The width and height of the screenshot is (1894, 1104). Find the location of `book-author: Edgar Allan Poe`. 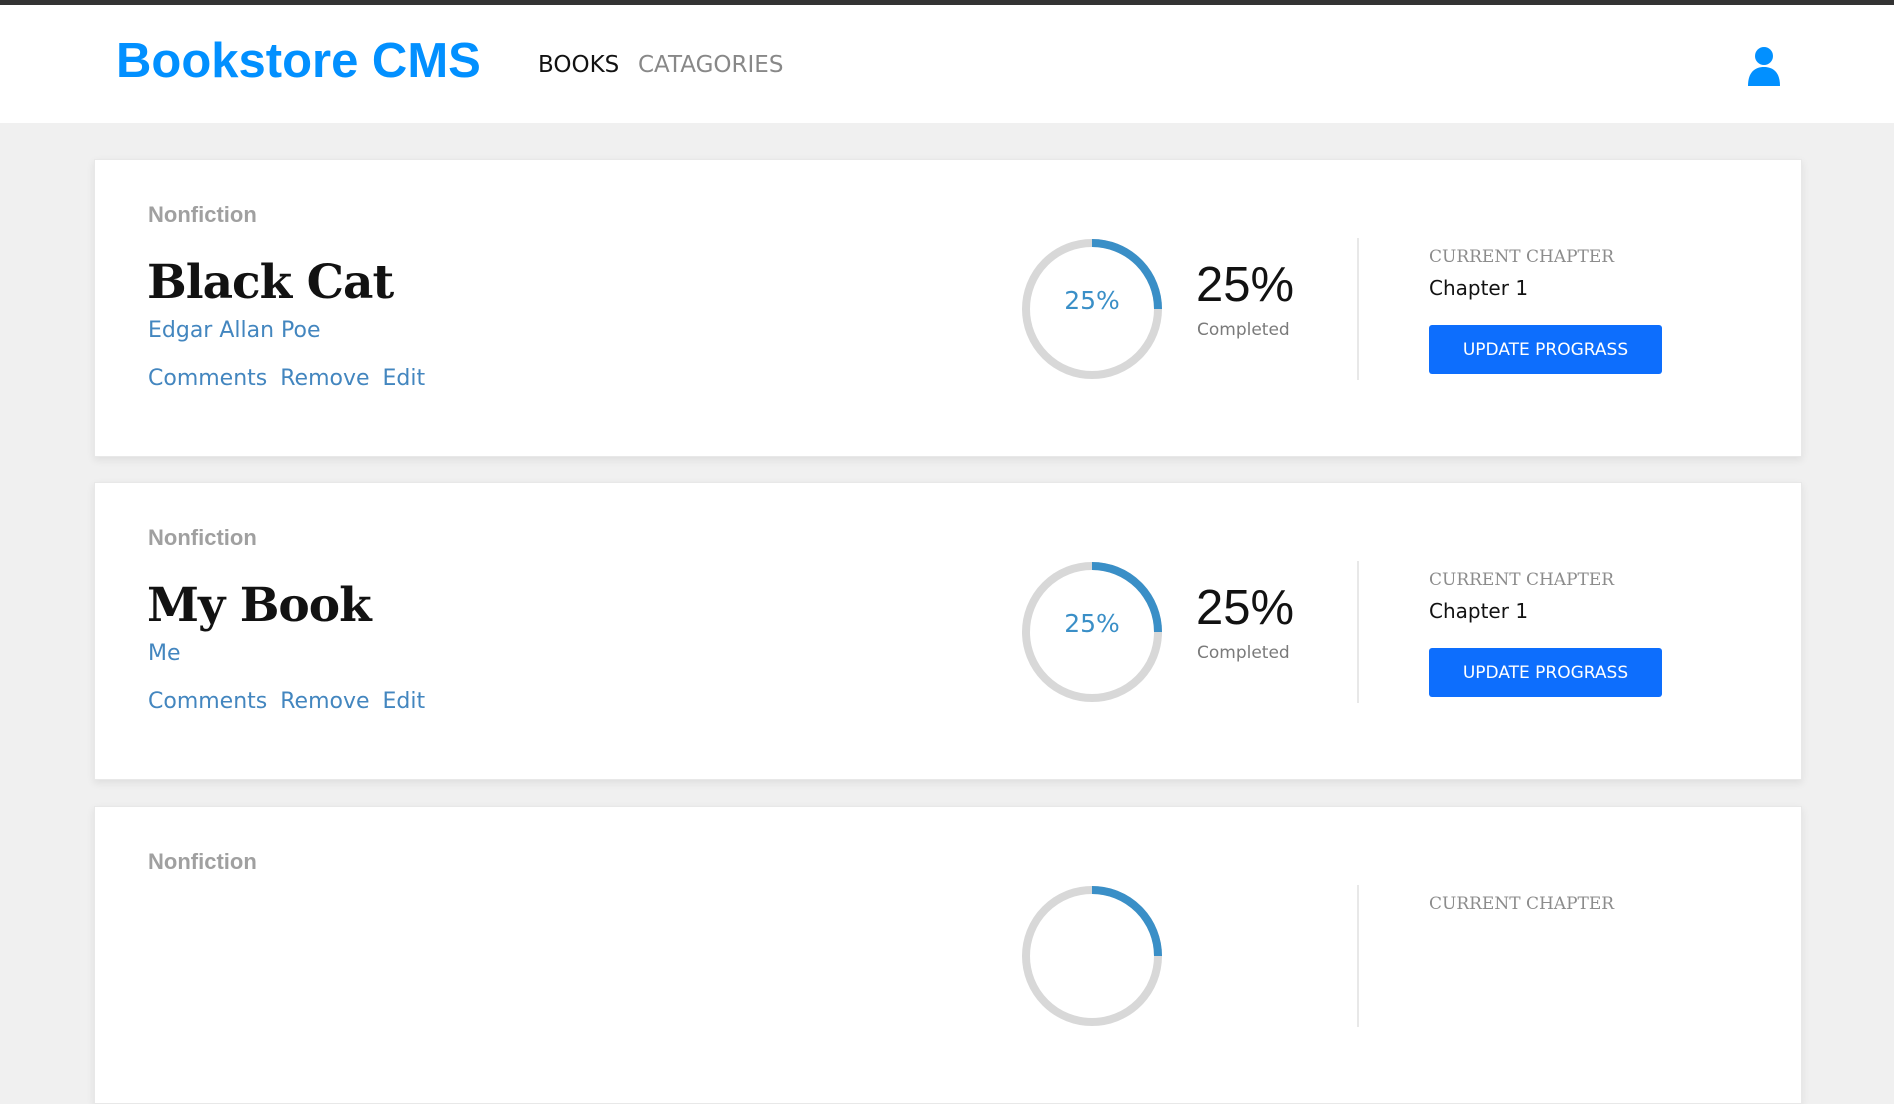

book-author: Edgar Allan Poe is located at coordinates (234, 330).